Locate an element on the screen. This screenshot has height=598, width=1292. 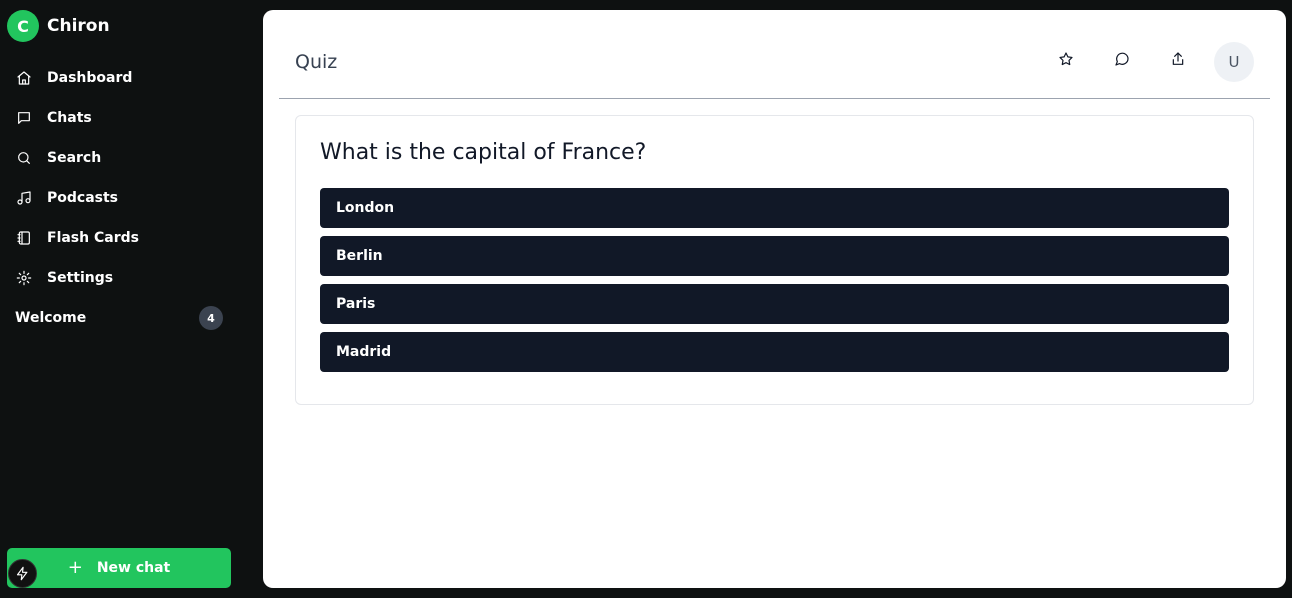
quiz-question: What is the capital of France? is located at coordinates (483, 152).